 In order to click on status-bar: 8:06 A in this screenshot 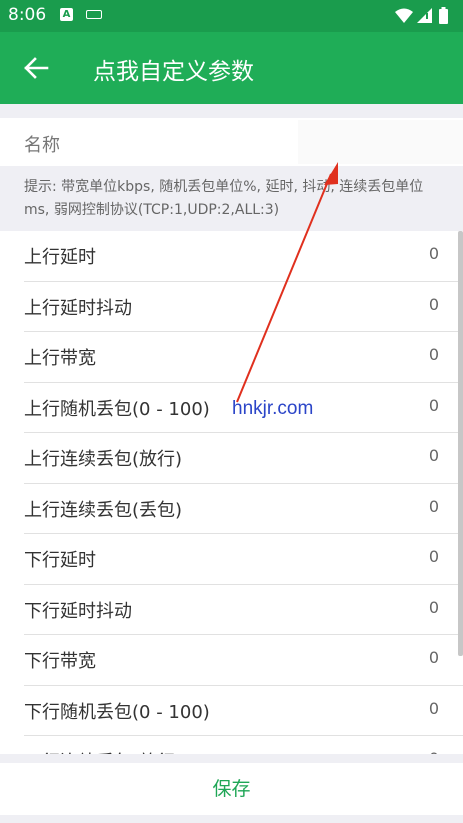, I will do `click(231, 16)`.